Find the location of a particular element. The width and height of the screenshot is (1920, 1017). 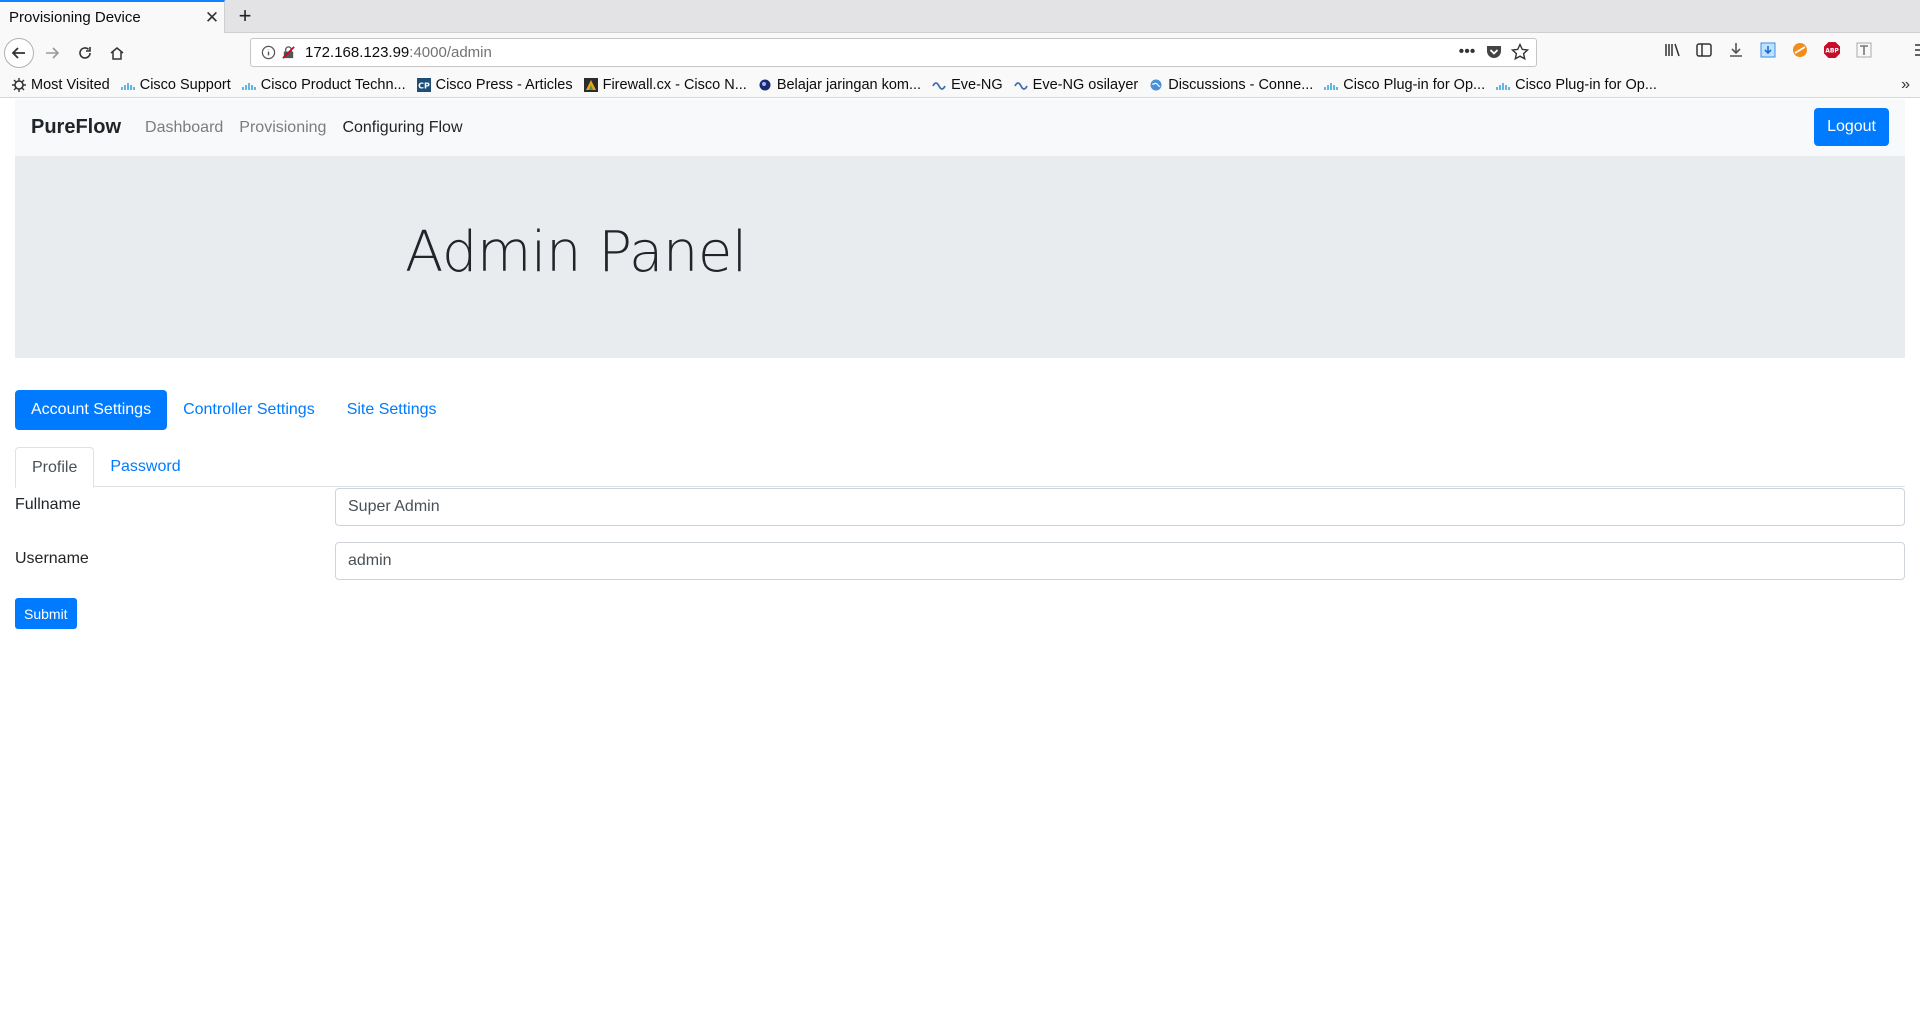

extension-orange-icon is located at coordinates (1800, 50).